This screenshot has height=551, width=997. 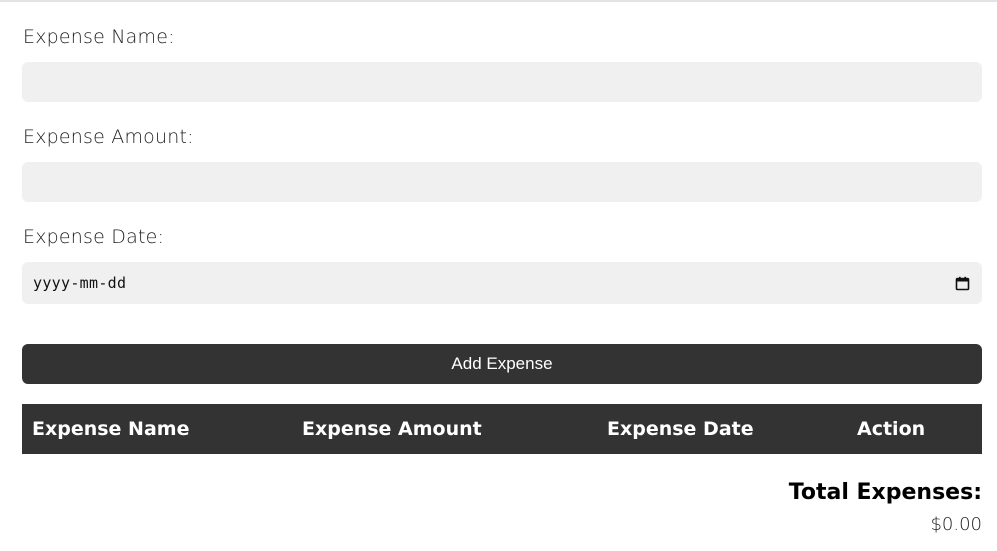 What do you see at coordinates (502, 283) in the screenshot?
I see `expense-date-input: yyyy-mm-dd` at bounding box center [502, 283].